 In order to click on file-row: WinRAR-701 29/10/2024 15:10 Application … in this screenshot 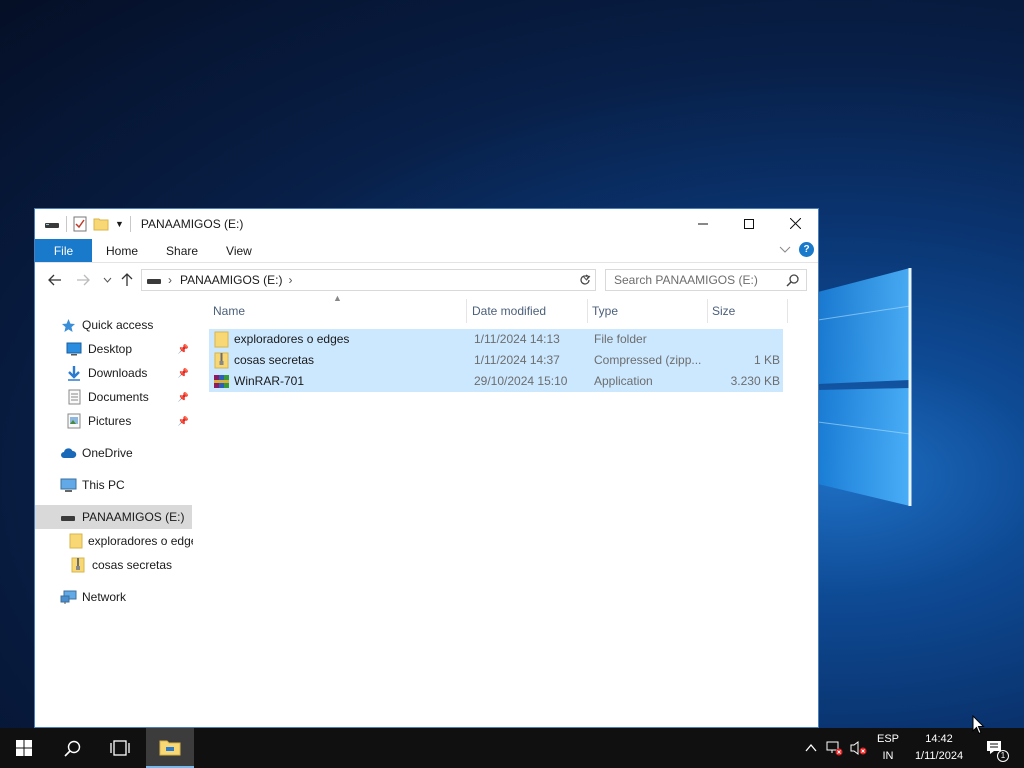, I will do `click(496, 381)`.